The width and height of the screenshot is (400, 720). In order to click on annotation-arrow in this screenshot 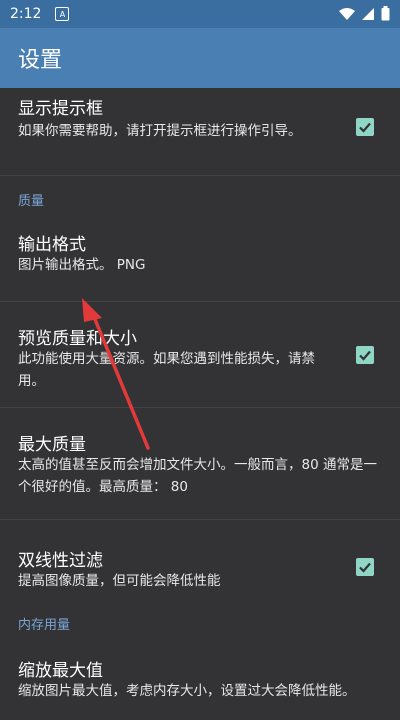, I will do `click(116, 374)`.